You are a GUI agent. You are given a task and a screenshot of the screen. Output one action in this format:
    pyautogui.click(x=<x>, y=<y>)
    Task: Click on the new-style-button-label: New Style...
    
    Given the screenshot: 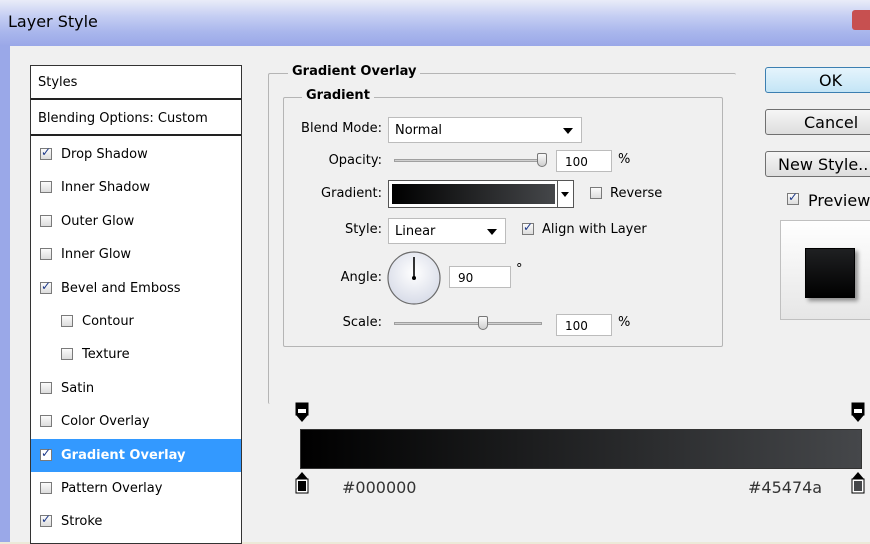 What is the action you would take?
    pyautogui.click(x=824, y=164)
    